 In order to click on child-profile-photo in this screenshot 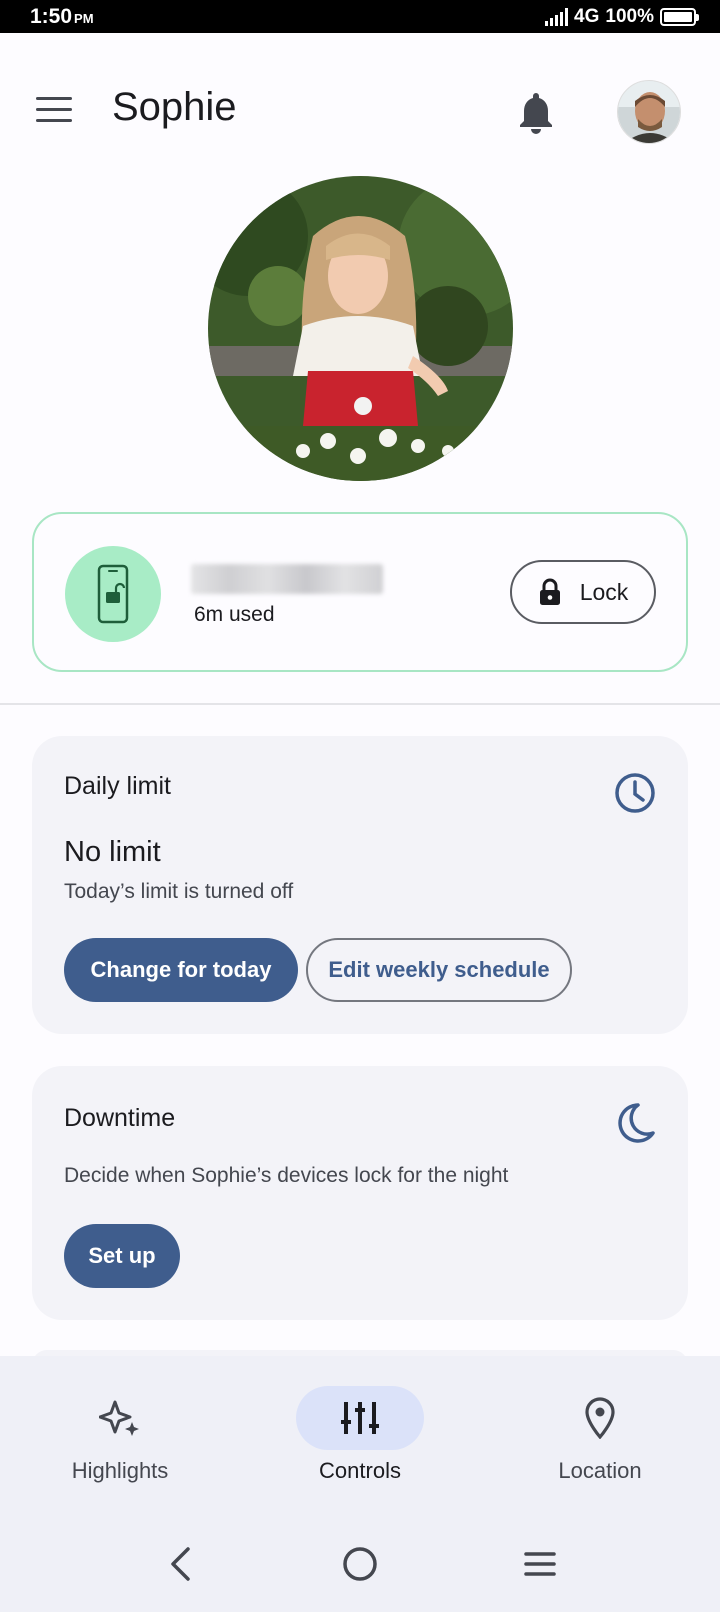, I will do `click(360, 328)`.